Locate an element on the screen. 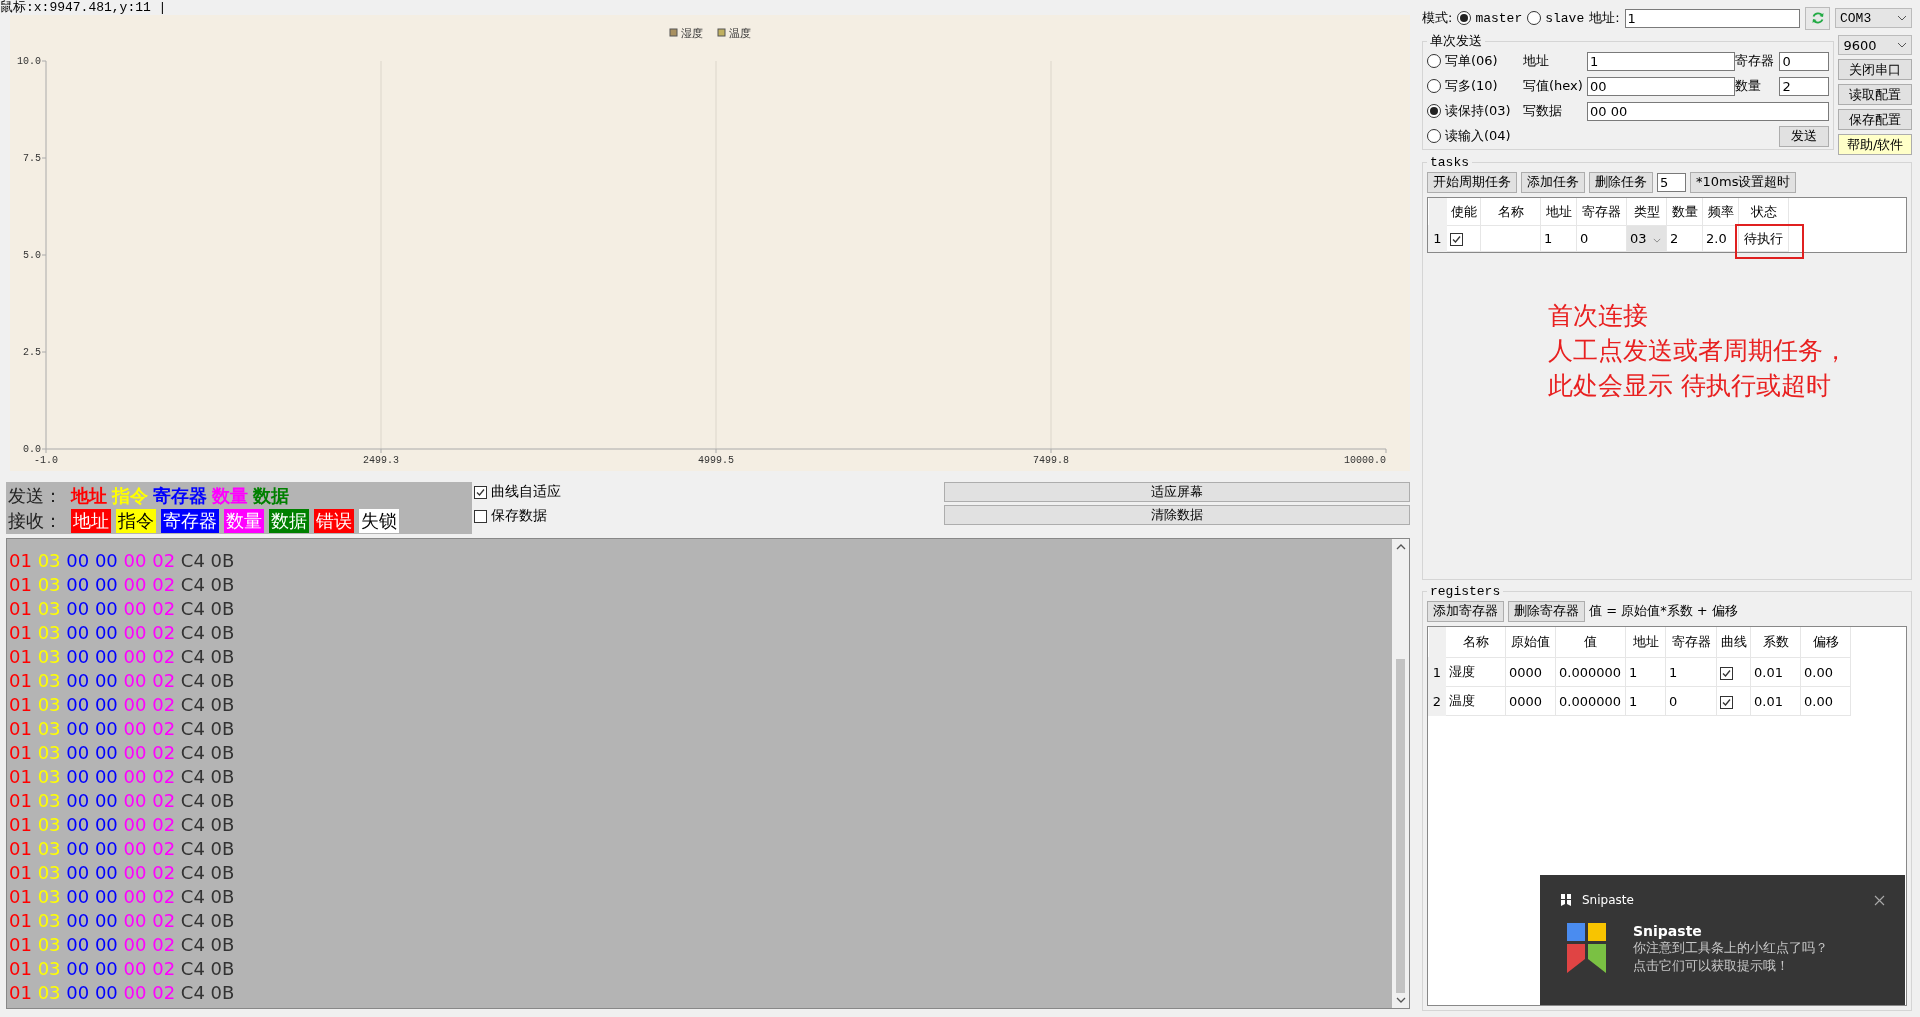 The width and height of the screenshot is (1920, 1017). legend-item: 地址 is located at coordinates (89, 495).